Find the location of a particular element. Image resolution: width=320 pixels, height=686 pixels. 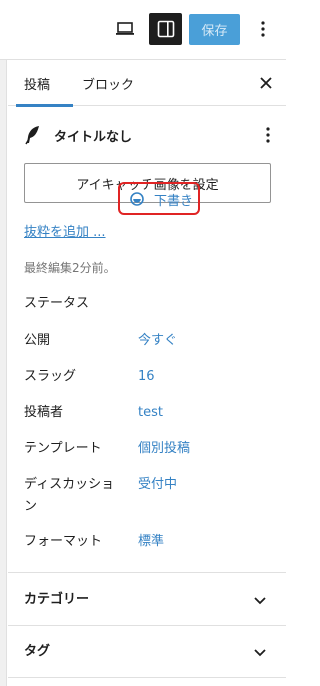

publish-value: 今すぐ is located at coordinates (157, 341).